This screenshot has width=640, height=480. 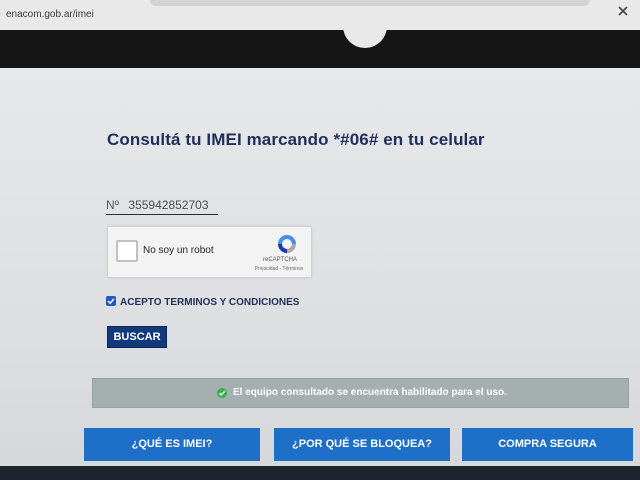 What do you see at coordinates (113, 205) in the screenshot?
I see `imei-prefix: Nº` at bounding box center [113, 205].